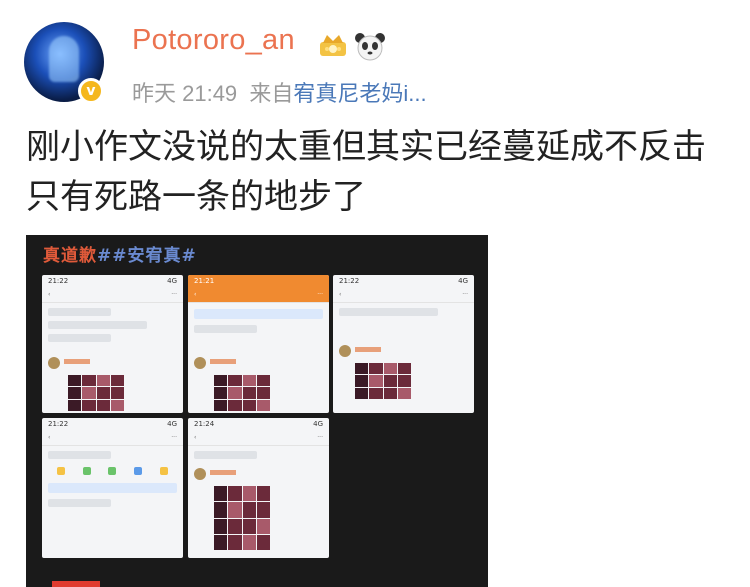 The height and width of the screenshot is (587, 750). Describe the element at coordinates (204, 281) in the screenshot. I see `shot-time: 21:21` at that location.